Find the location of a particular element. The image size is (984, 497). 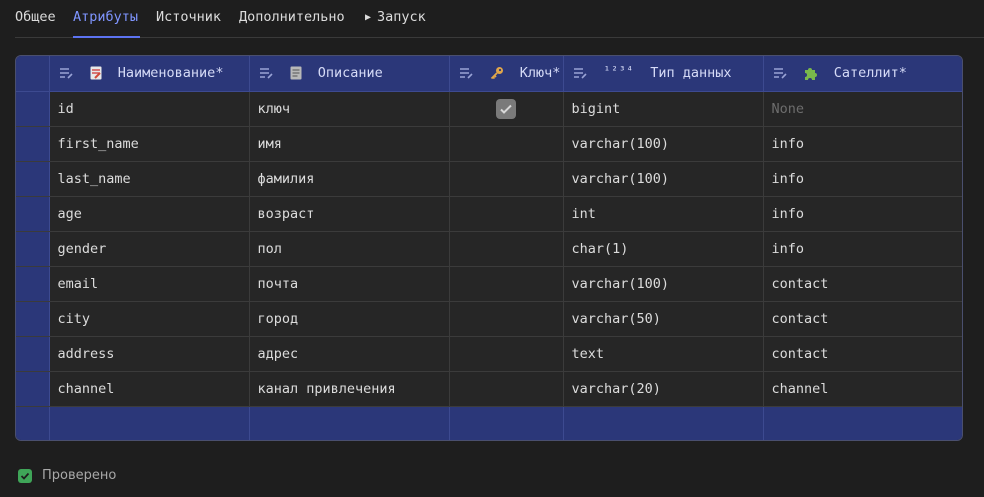

table-row: id ключ bigint None is located at coordinates (489, 109).